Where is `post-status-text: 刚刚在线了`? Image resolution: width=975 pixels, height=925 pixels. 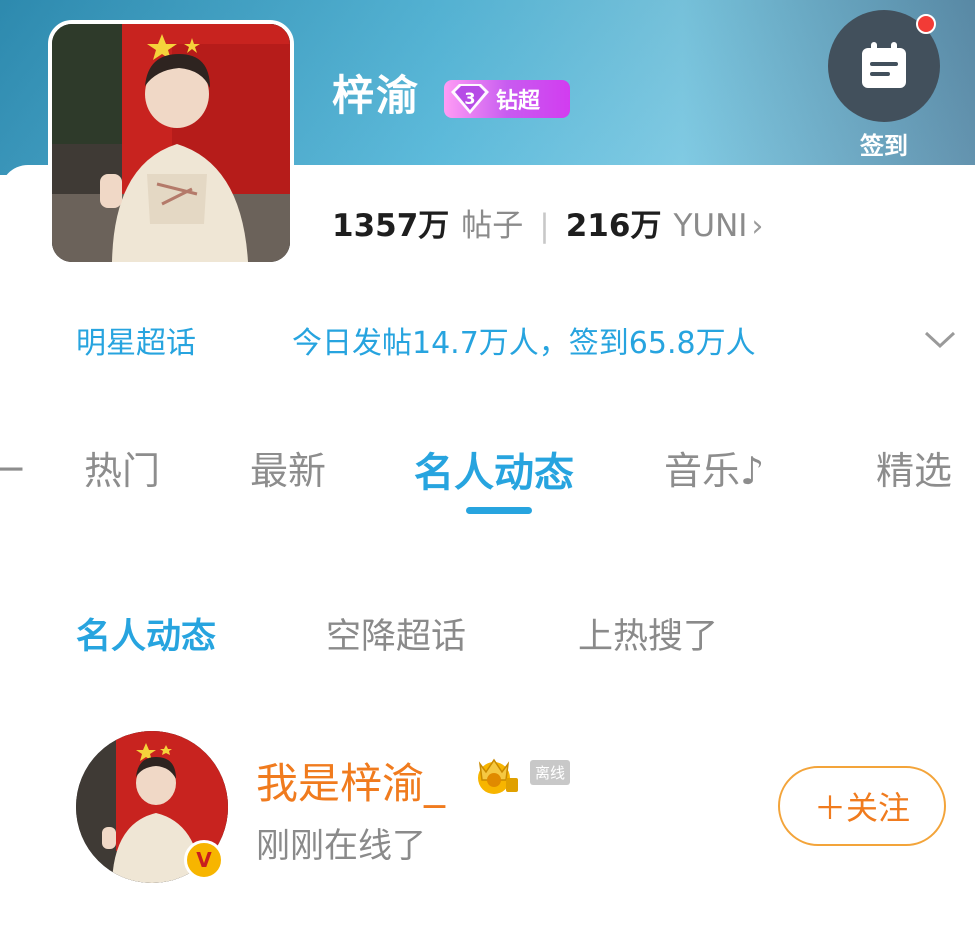
post-status-text: 刚刚在线了 is located at coordinates (341, 846).